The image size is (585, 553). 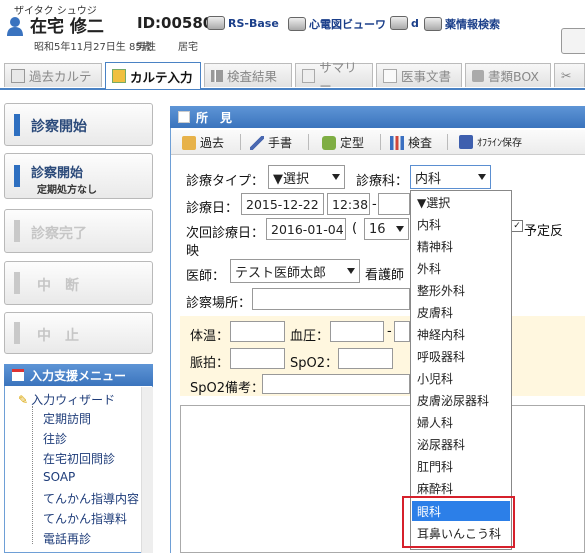 I want to click on department-label: 診療科：, so click(x=382, y=181).